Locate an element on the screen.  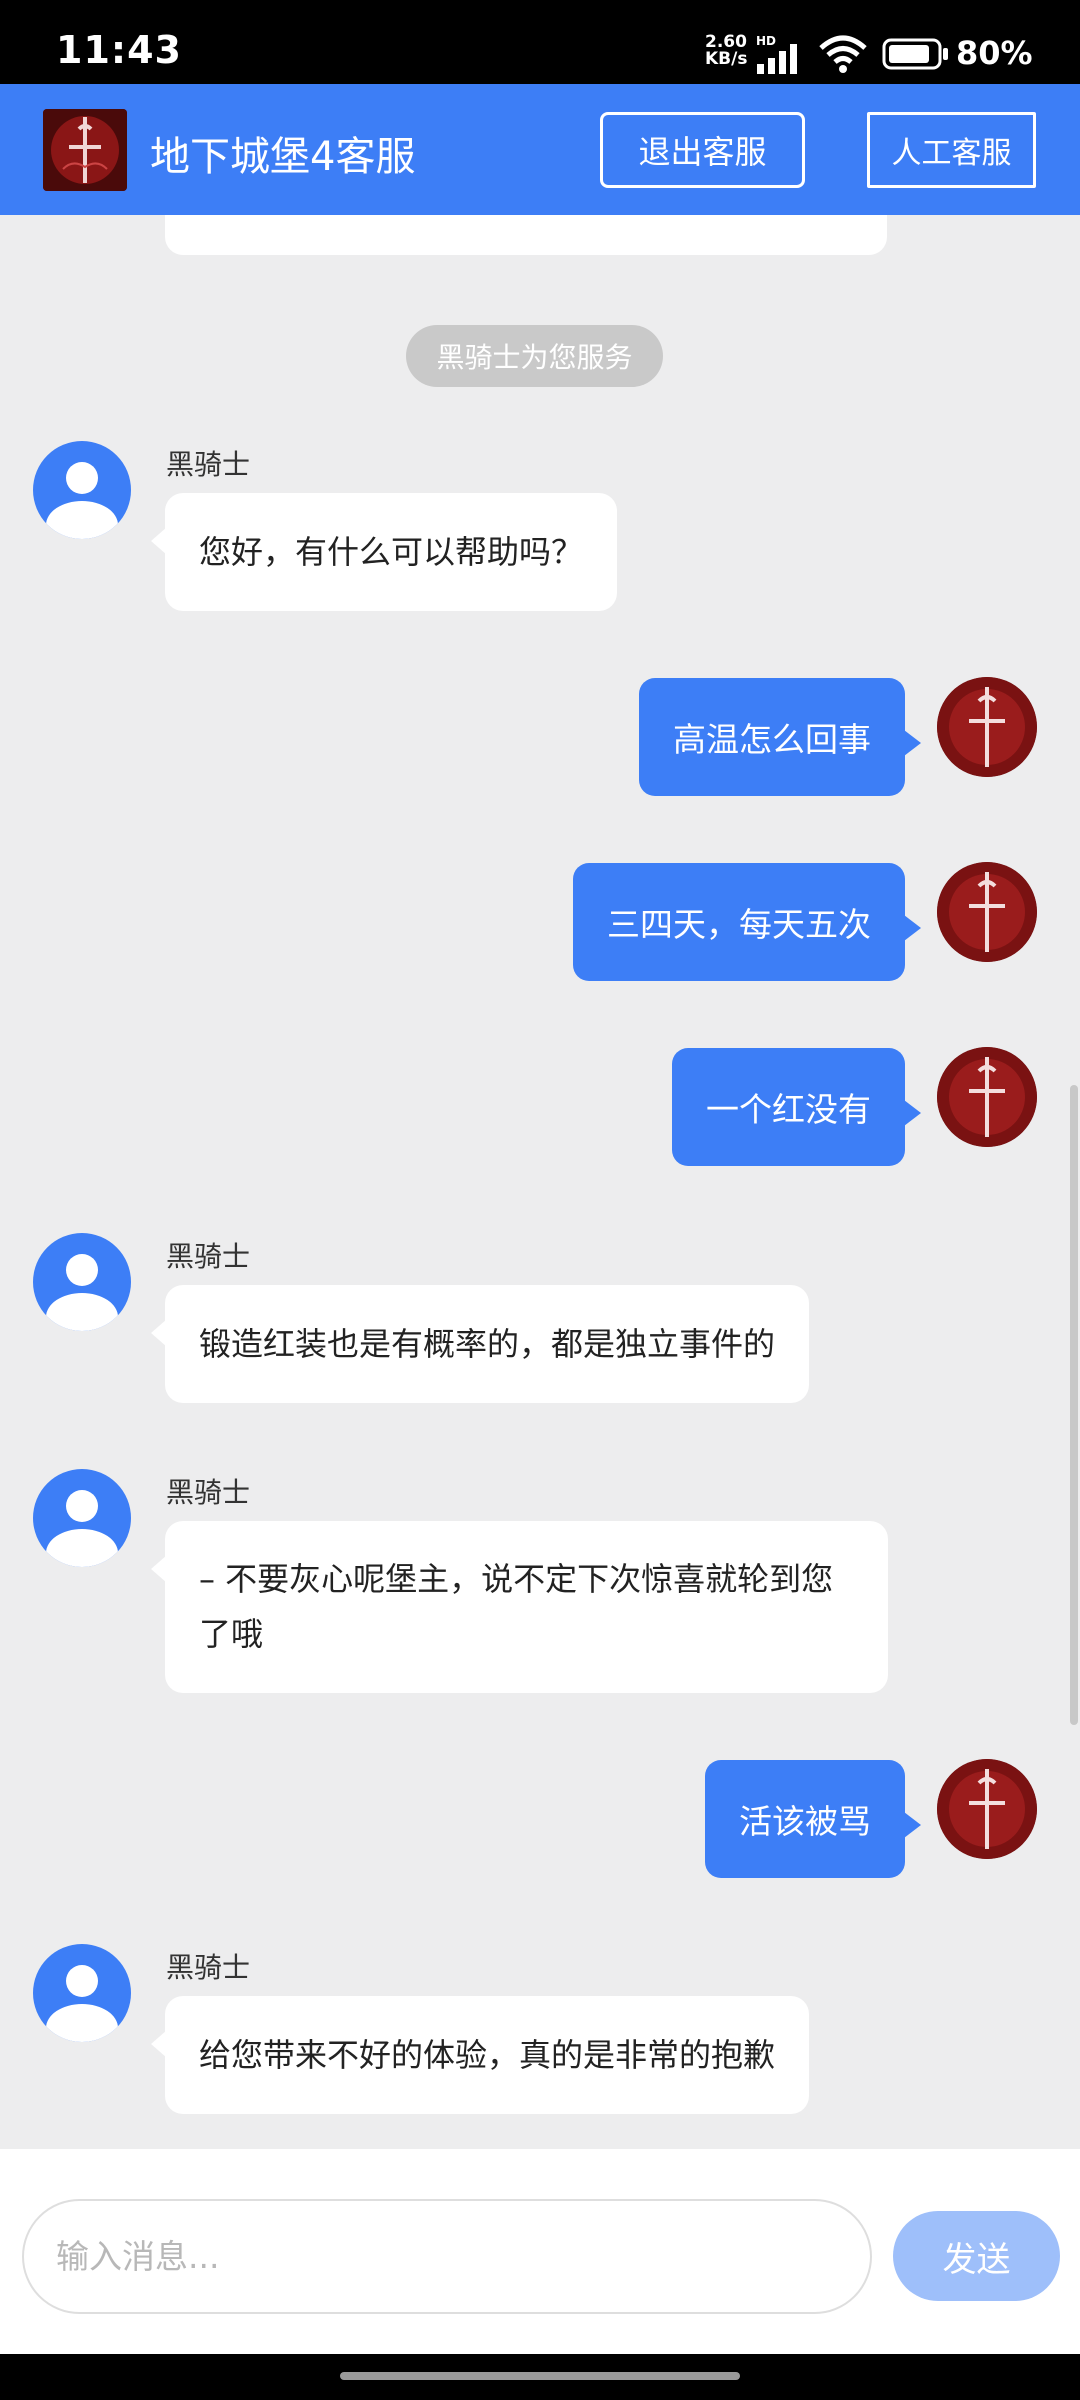
home-indicator is located at coordinates (540, 2376).